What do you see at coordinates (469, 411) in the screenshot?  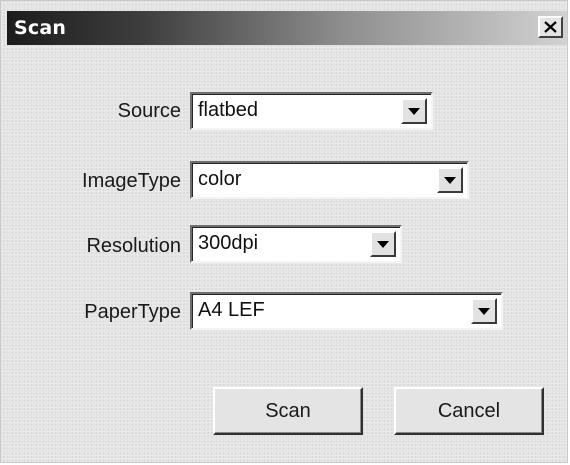 I see `cancel-button: Cancel` at bounding box center [469, 411].